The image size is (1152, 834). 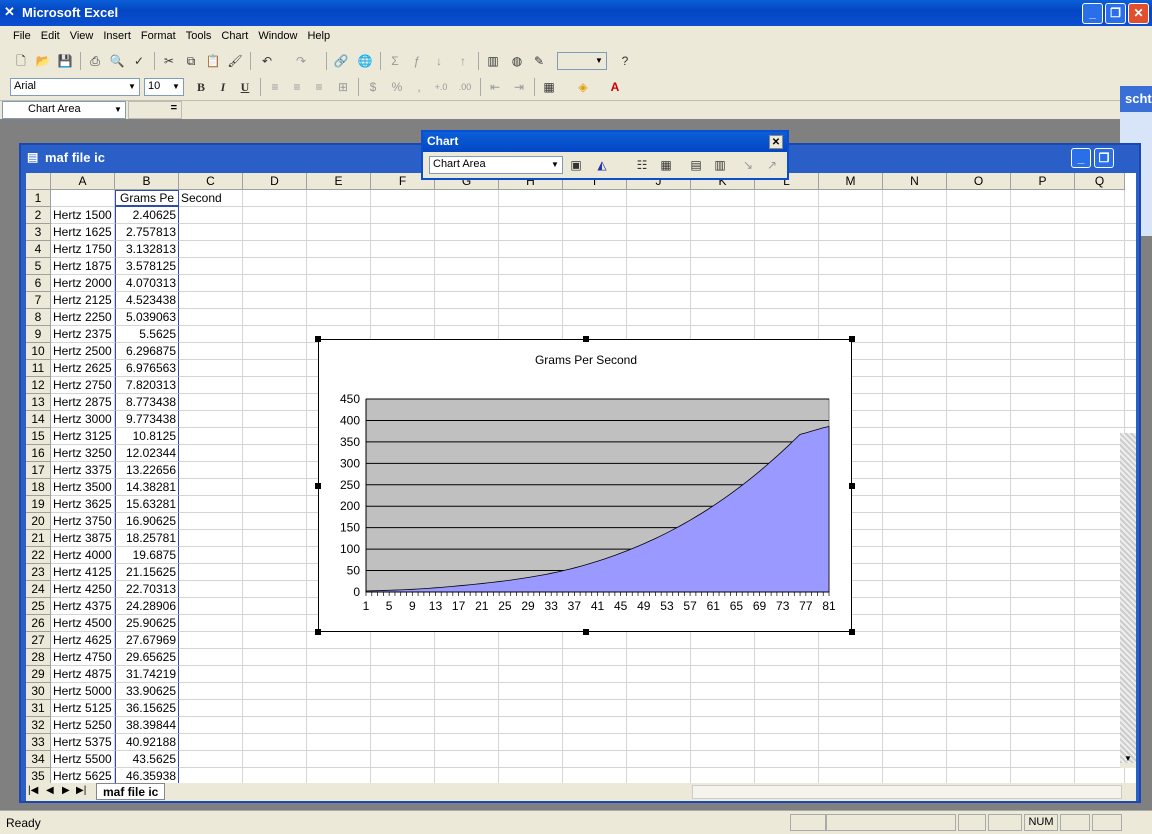 I want to click on chart-toolbar-close-button: ✕, so click(x=776, y=142).